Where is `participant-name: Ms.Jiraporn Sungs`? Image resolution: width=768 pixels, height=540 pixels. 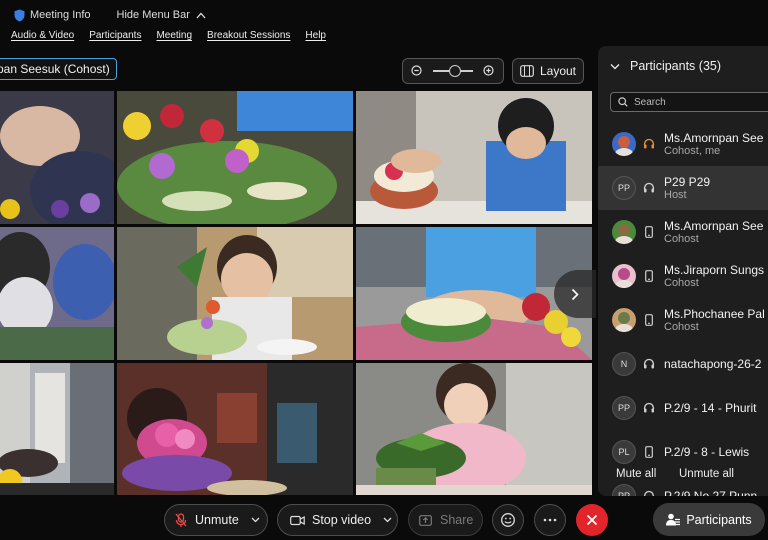
participant-name: Ms.Jiraporn Sungs is located at coordinates (714, 269).